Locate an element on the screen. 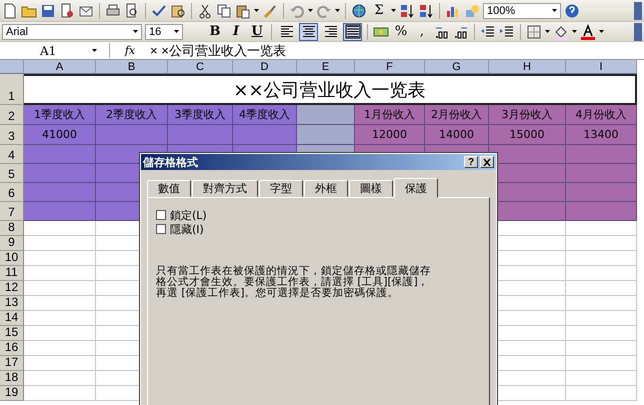 Image resolution: width=644 pixels, height=405 pixels. table-cell: 12000 is located at coordinates (390, 135).